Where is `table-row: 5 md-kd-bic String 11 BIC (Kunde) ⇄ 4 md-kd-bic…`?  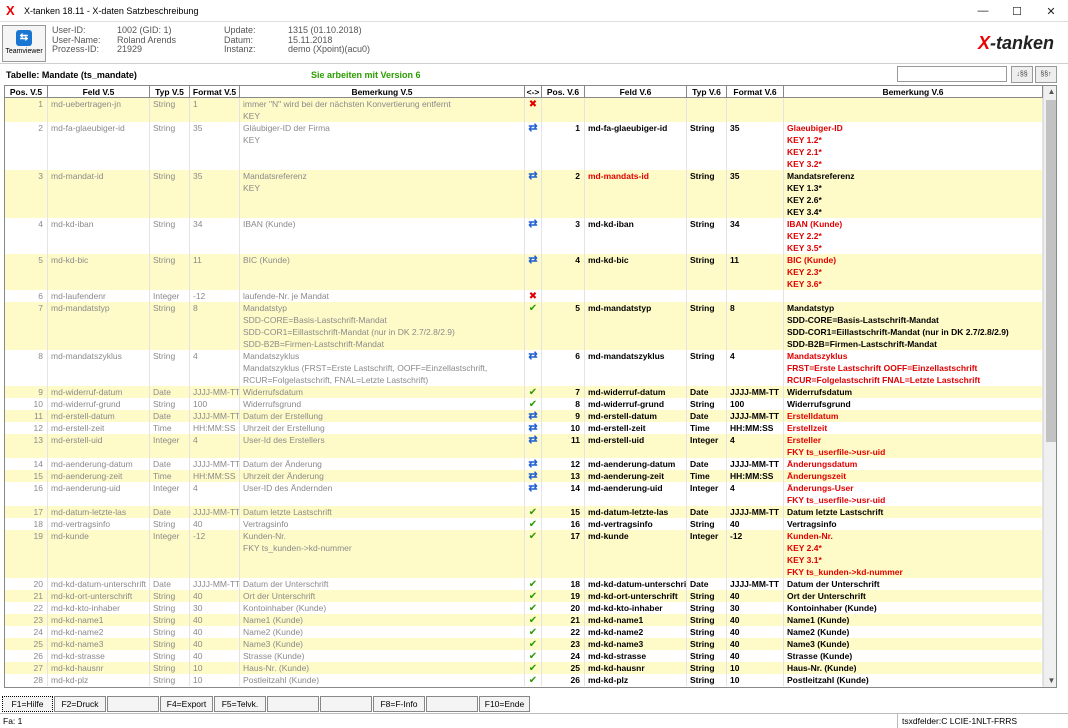
table-row: 5 md-kd-bic String 11 BIC (Kunde) ⇄ 4 md-kd-bic… is located at coordinates (524, 272).